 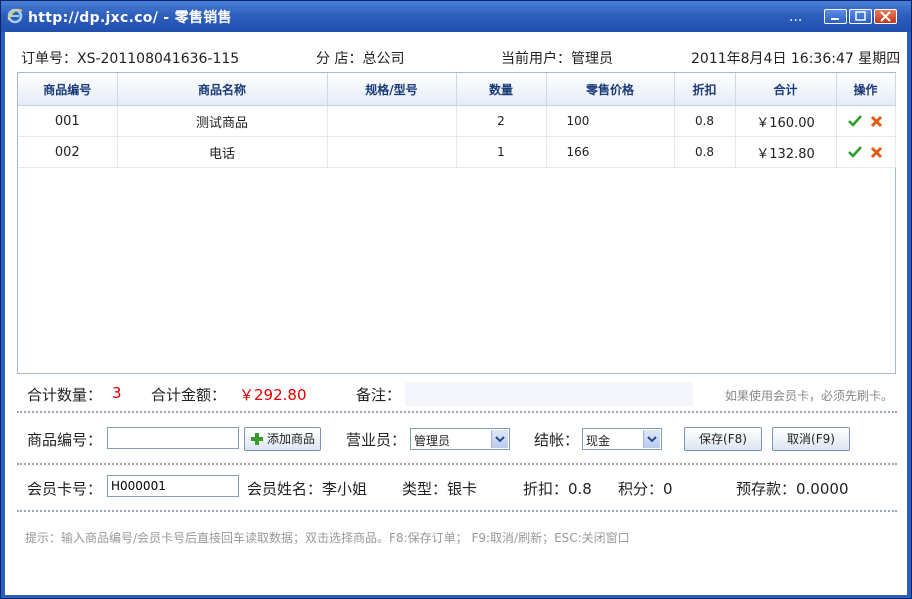 I want to click on cell-total: ￥160.00, so click(x=786, y=121).